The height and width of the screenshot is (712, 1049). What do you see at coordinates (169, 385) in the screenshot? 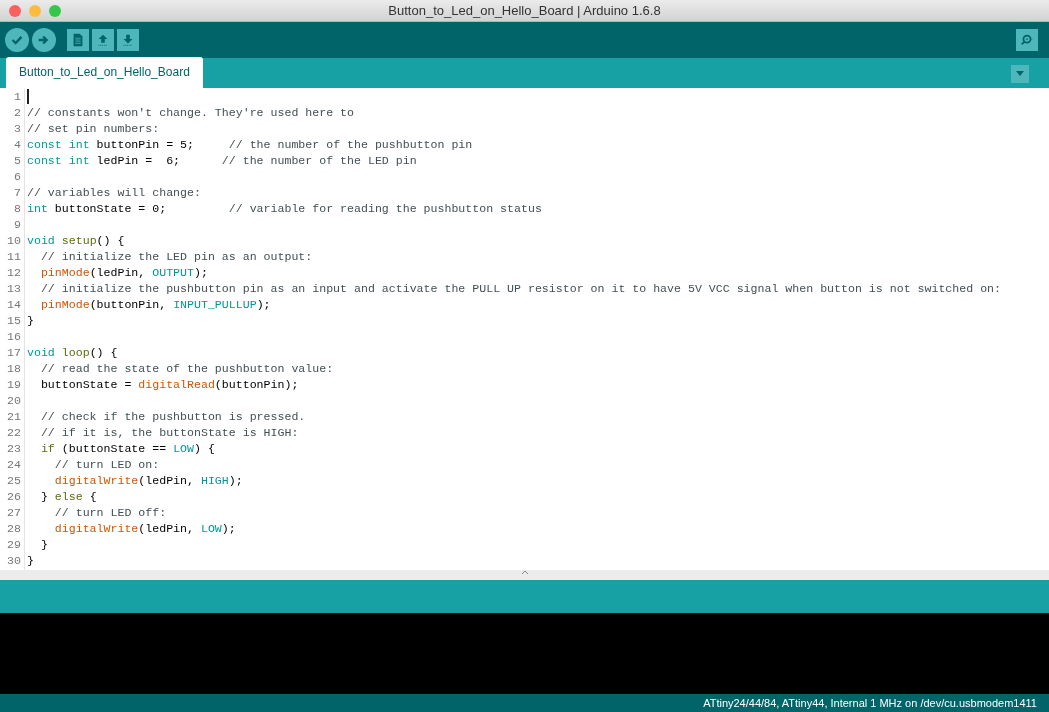
I see `code-line: buttonState = digitalRead(buttonPin);` at bounding box center [169, 385].